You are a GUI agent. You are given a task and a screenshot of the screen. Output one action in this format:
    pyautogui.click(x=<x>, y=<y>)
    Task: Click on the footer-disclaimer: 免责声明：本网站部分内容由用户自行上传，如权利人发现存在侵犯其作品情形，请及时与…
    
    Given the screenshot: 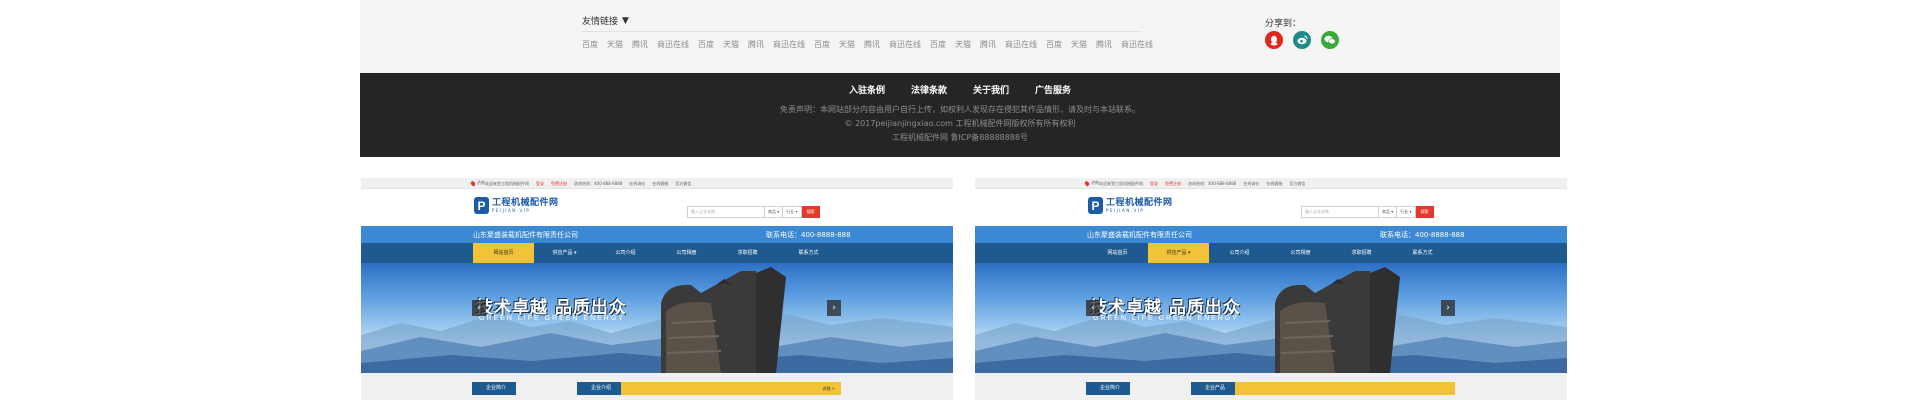 What is the action you would take?
    pyautogui.click(x=960, y=109)
    